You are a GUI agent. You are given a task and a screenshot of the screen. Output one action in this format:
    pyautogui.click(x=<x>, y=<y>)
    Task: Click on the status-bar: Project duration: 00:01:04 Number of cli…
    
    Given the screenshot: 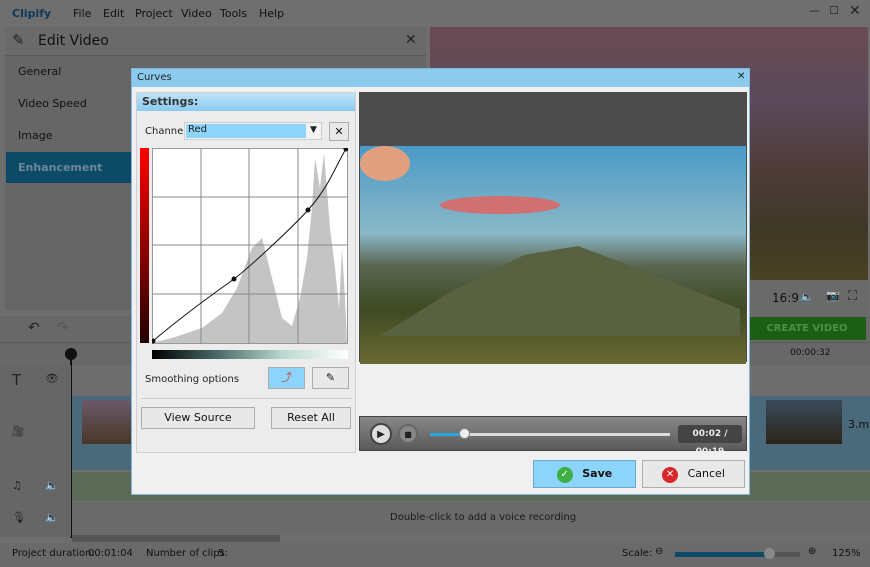 What is the action you would take?
    pyautogui.click(x=435, y=555)
    